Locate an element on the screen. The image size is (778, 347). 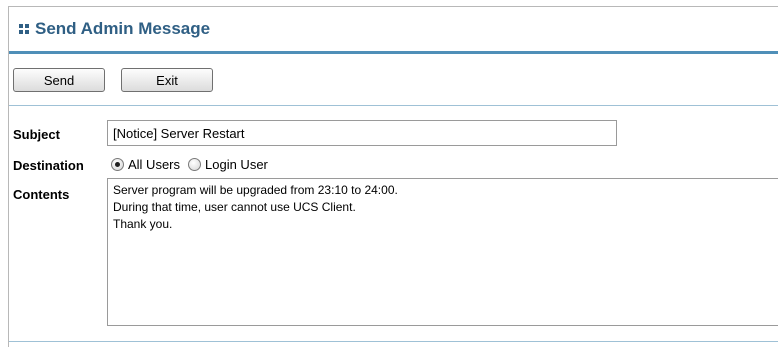
destination-radio-group: All Users Login User is located at coordinates (193, 165).